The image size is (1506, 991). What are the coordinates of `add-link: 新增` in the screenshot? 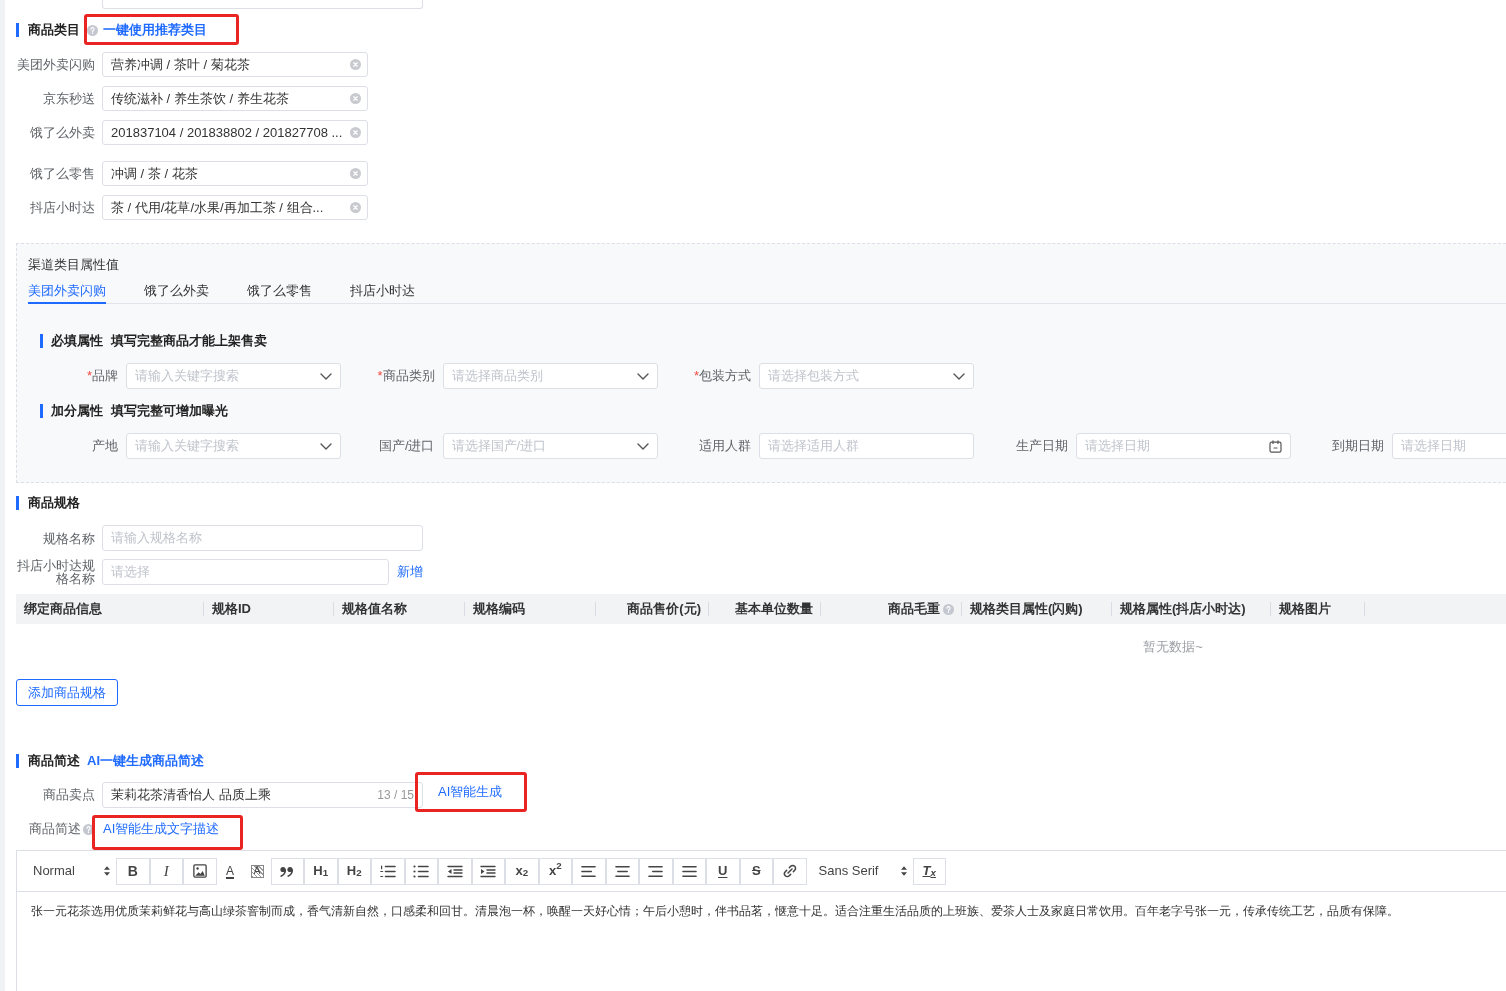 It's located at (410, 572).